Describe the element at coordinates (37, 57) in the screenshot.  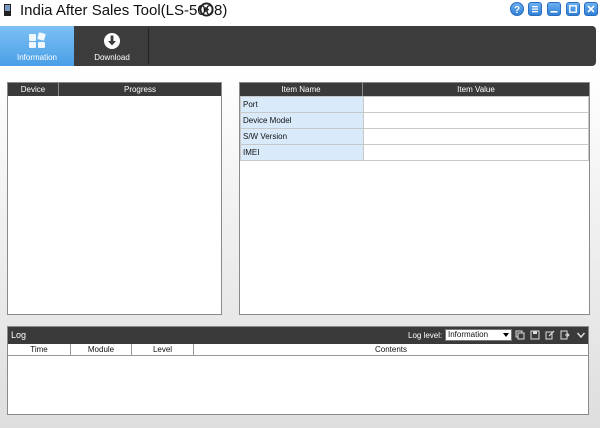
I see `toolbar-information-label: Information` at that location.